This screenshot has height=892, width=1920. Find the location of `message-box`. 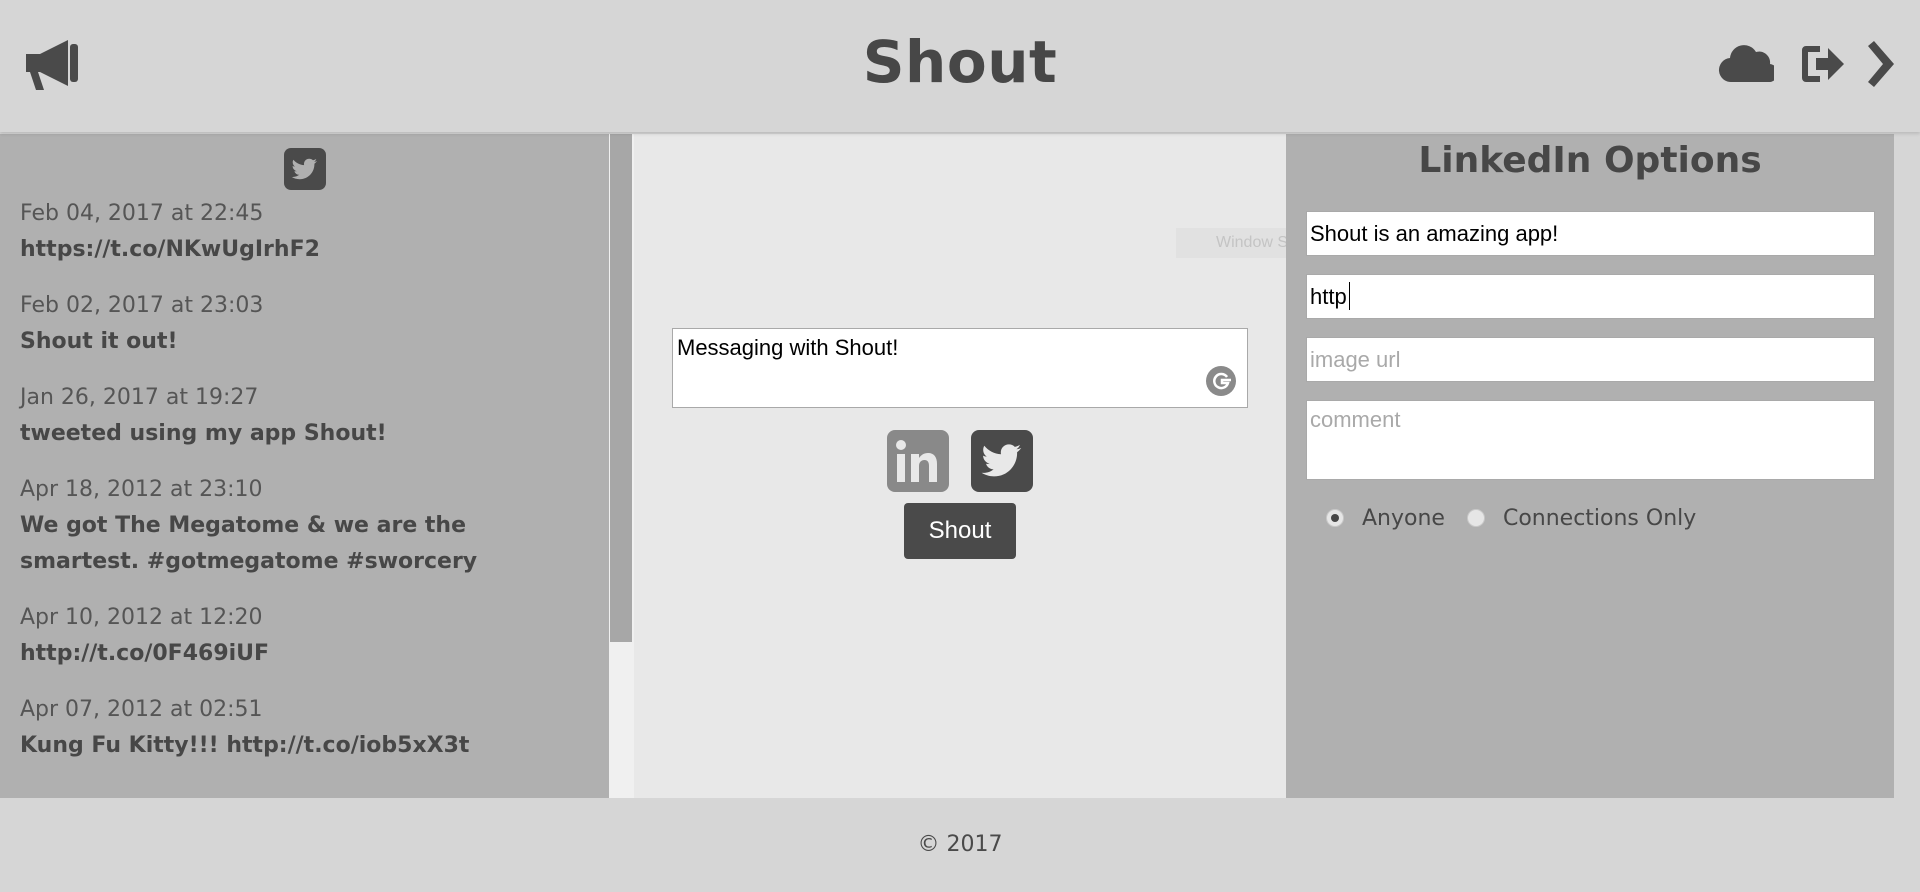

message-box is located at coordinates (960, 368).